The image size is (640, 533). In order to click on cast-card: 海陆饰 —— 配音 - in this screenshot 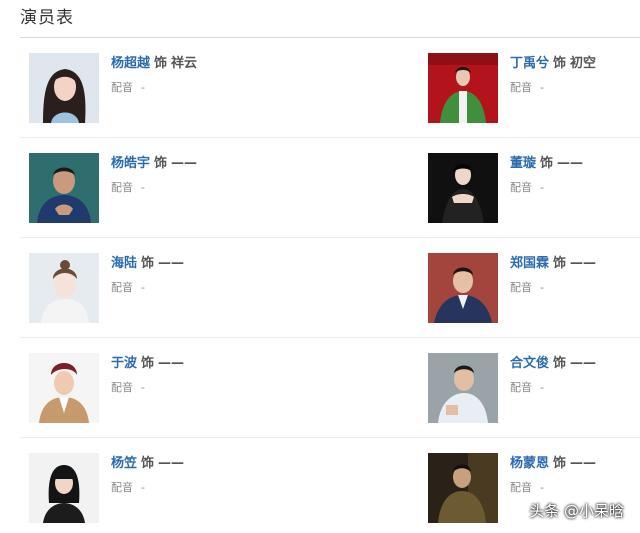, I will do `click(139, 289)`.